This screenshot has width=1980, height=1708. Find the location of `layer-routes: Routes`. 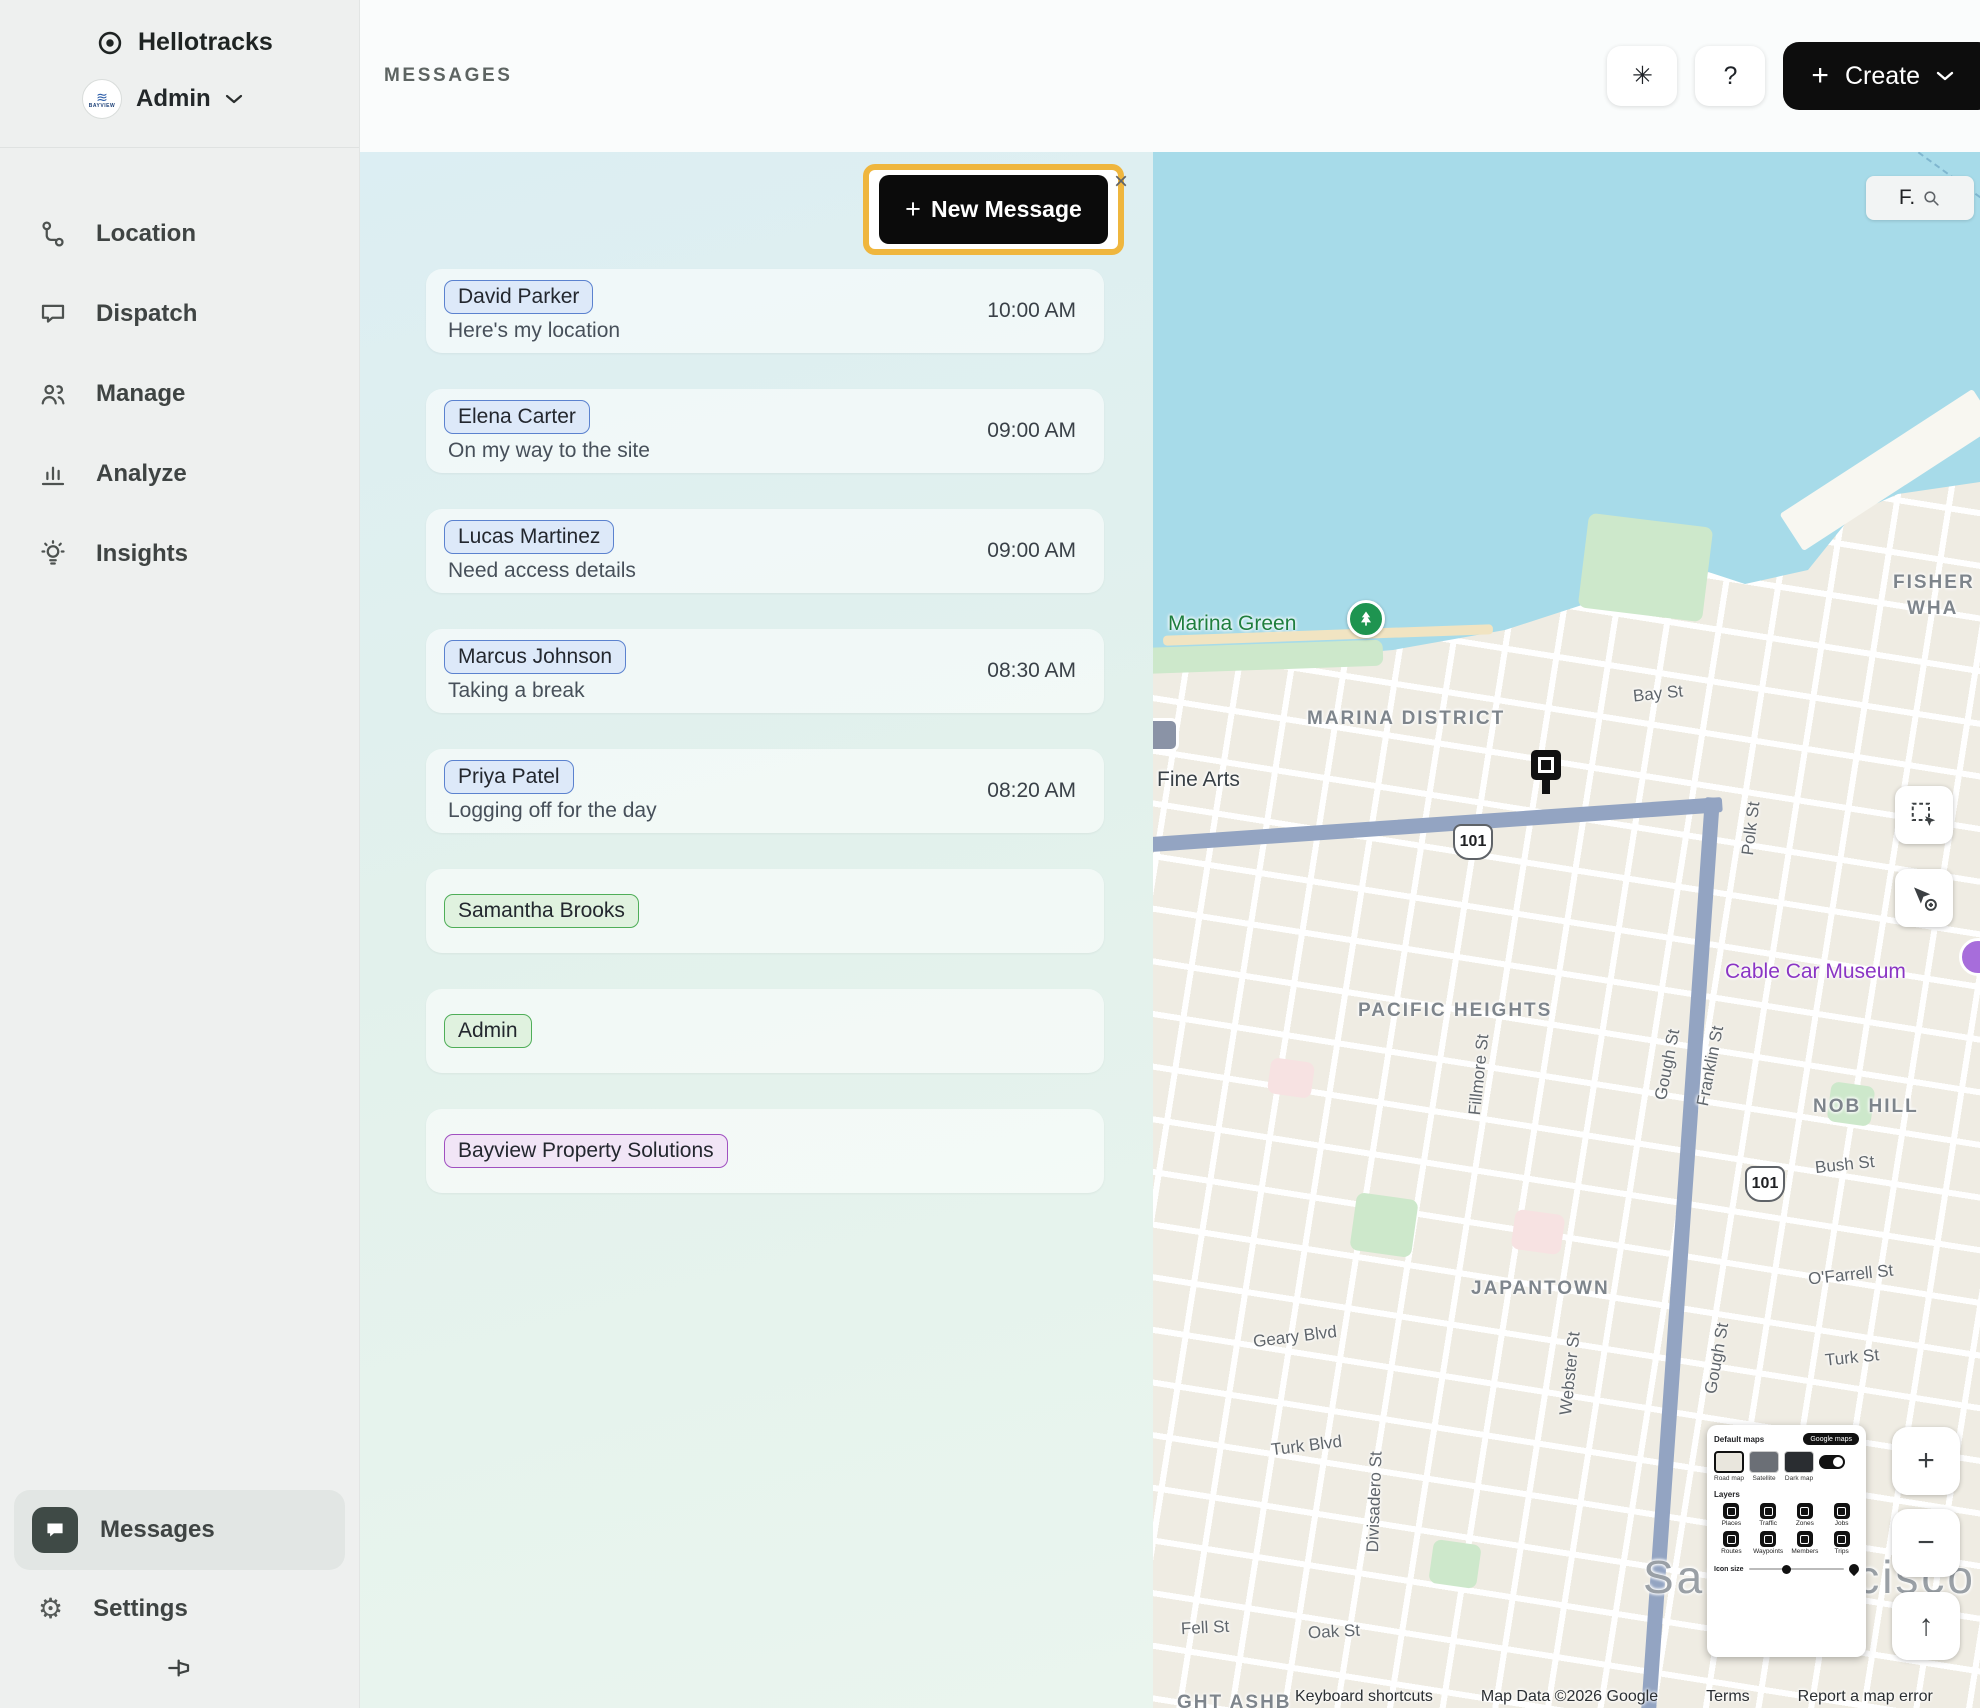

layer-routes: Routes is located at coordinates (1731, 1543).